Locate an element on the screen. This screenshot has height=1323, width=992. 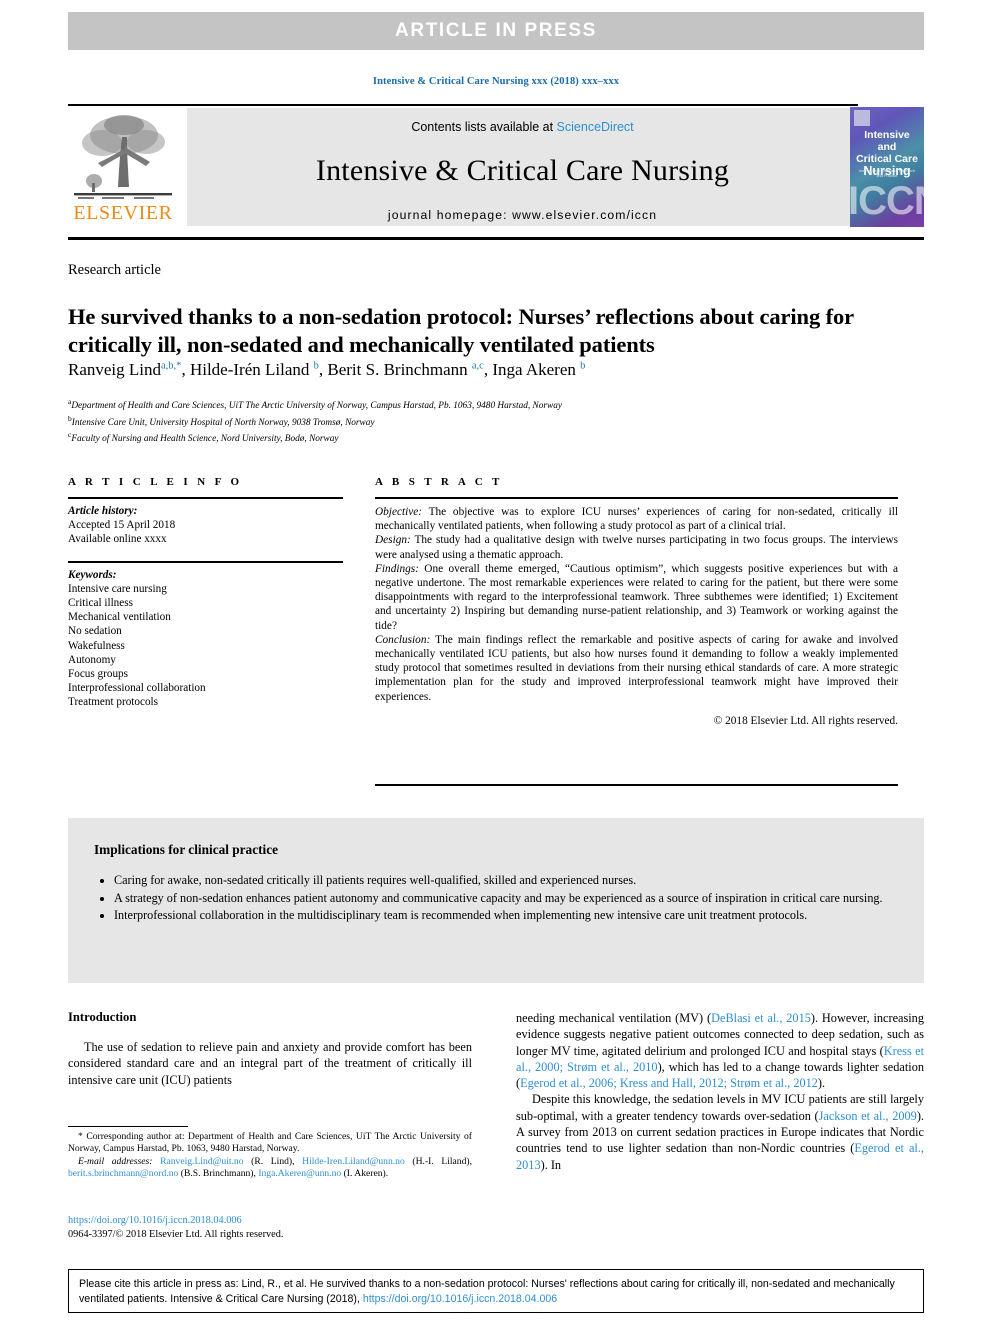
article-in-press-label: ARTICLE IN PRESS is located at coordinates (496, 30).